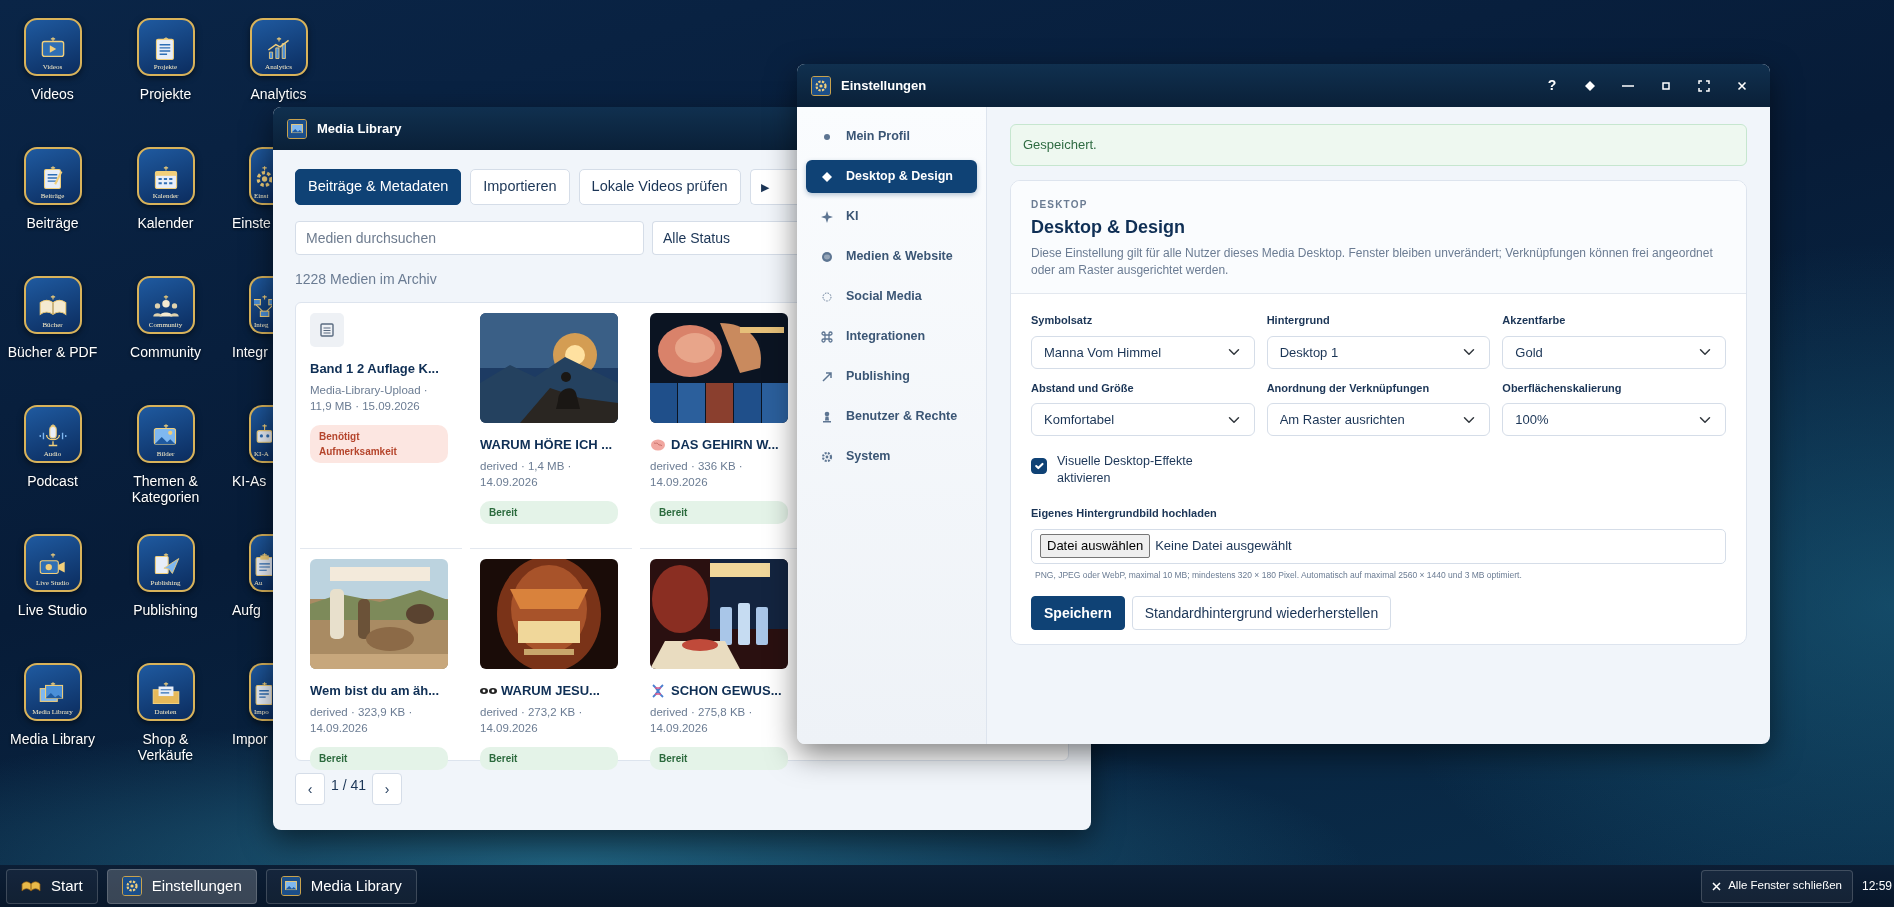 The height and width of the screenshot is (907, 1894). Describe the element at coordinates (702, 720) in the screenshot. I see `media-meta: derived · 275,8 KB · 14.09.2026` at that location.